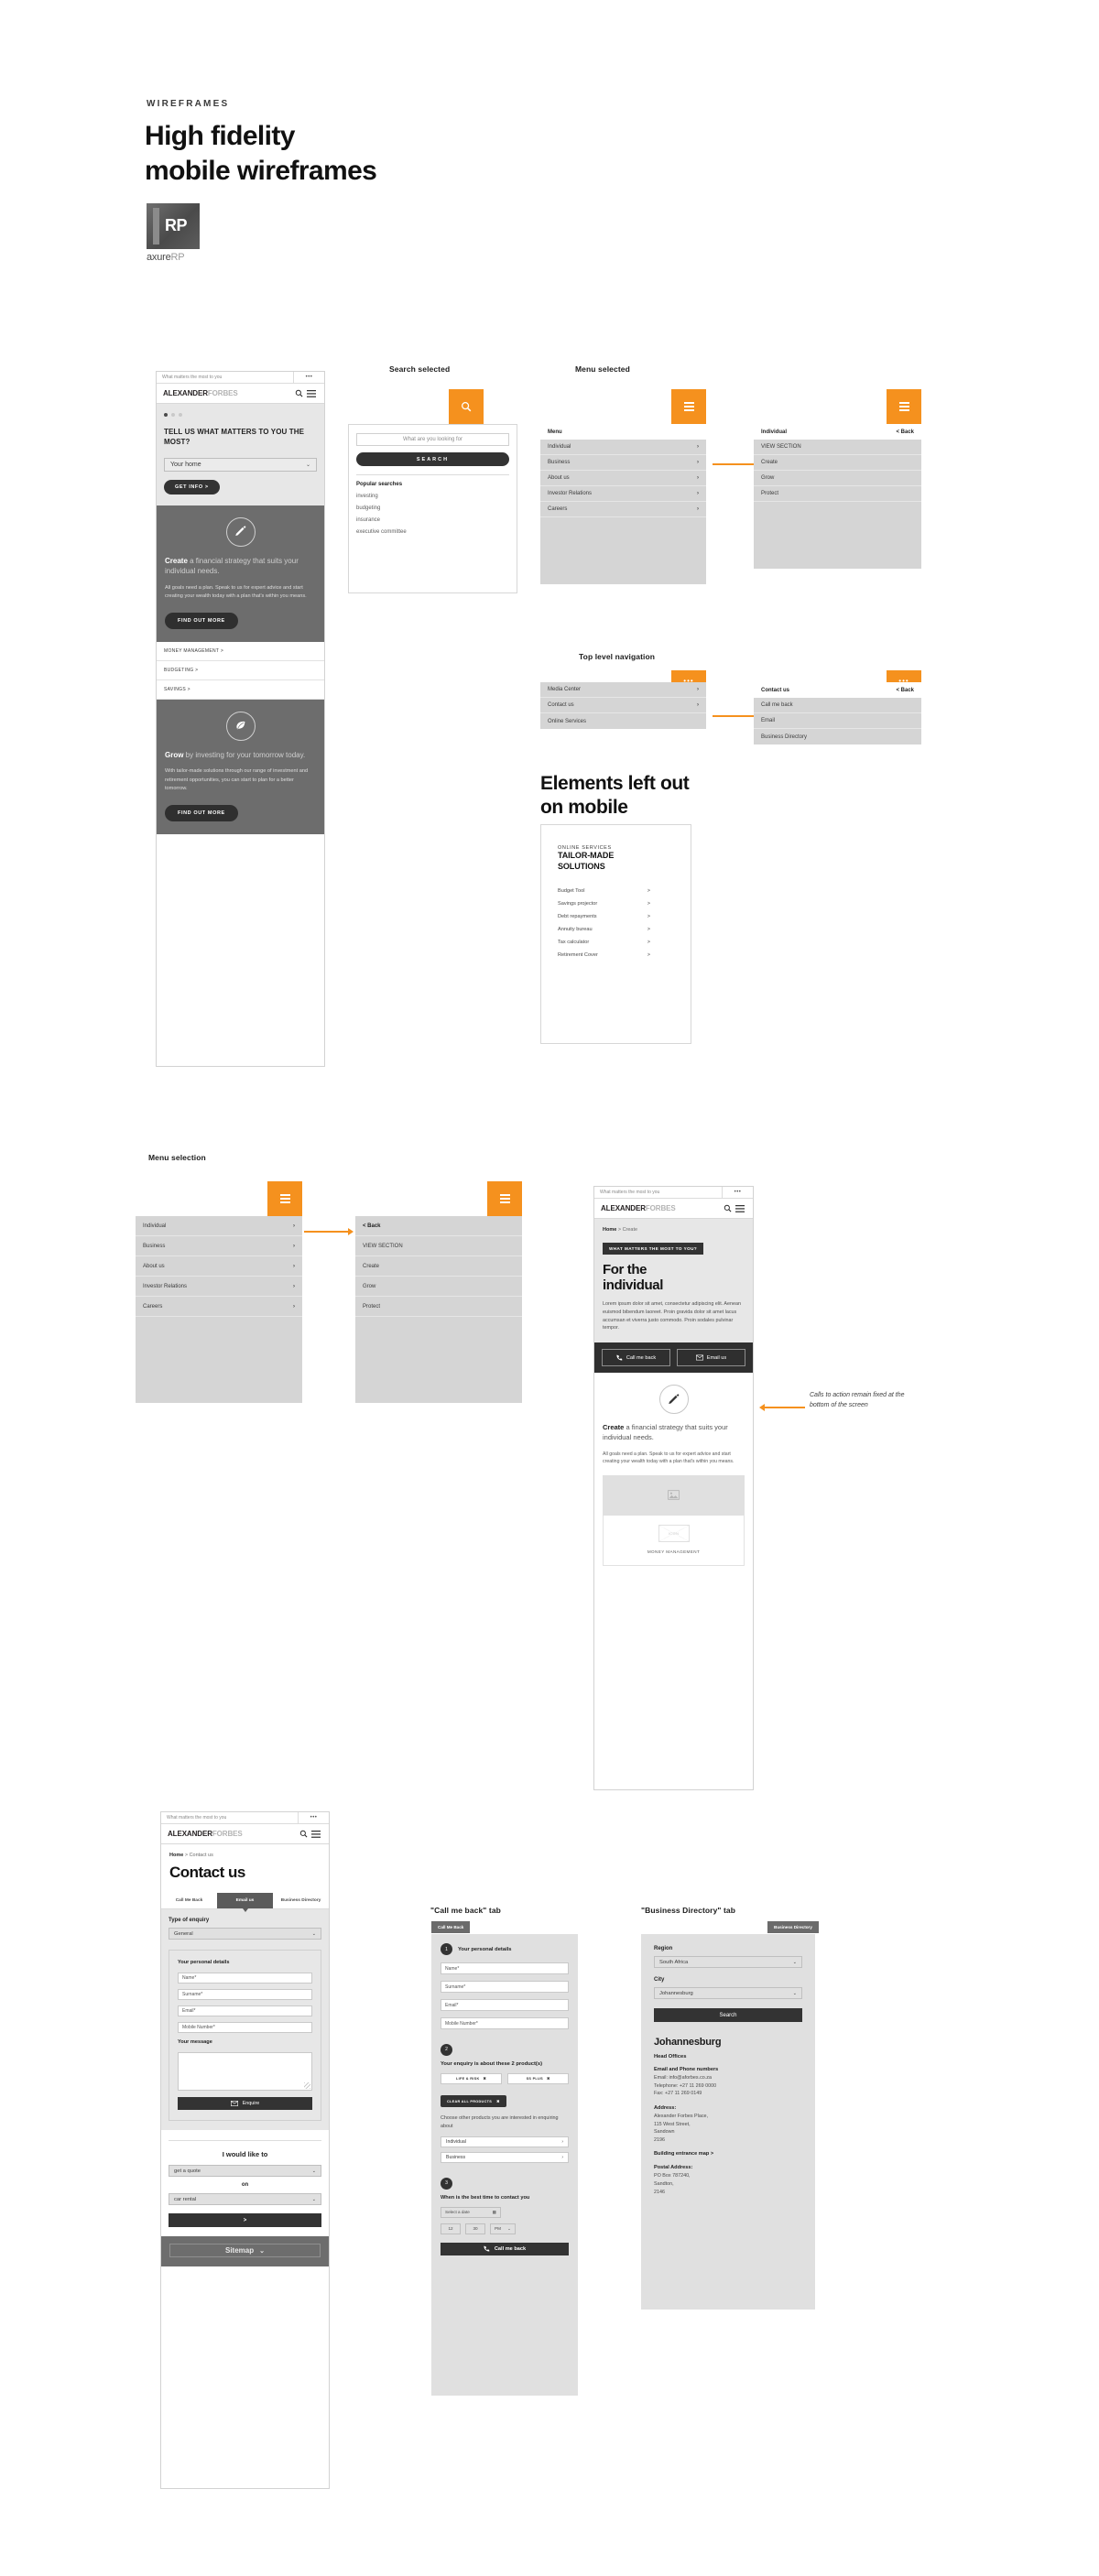 This screenshot has width=1099, height=2576. Describe the element at coordinates (793, 1927) in the screenshot. I see `business-directory-tab-chip: Business Directory` at that location.